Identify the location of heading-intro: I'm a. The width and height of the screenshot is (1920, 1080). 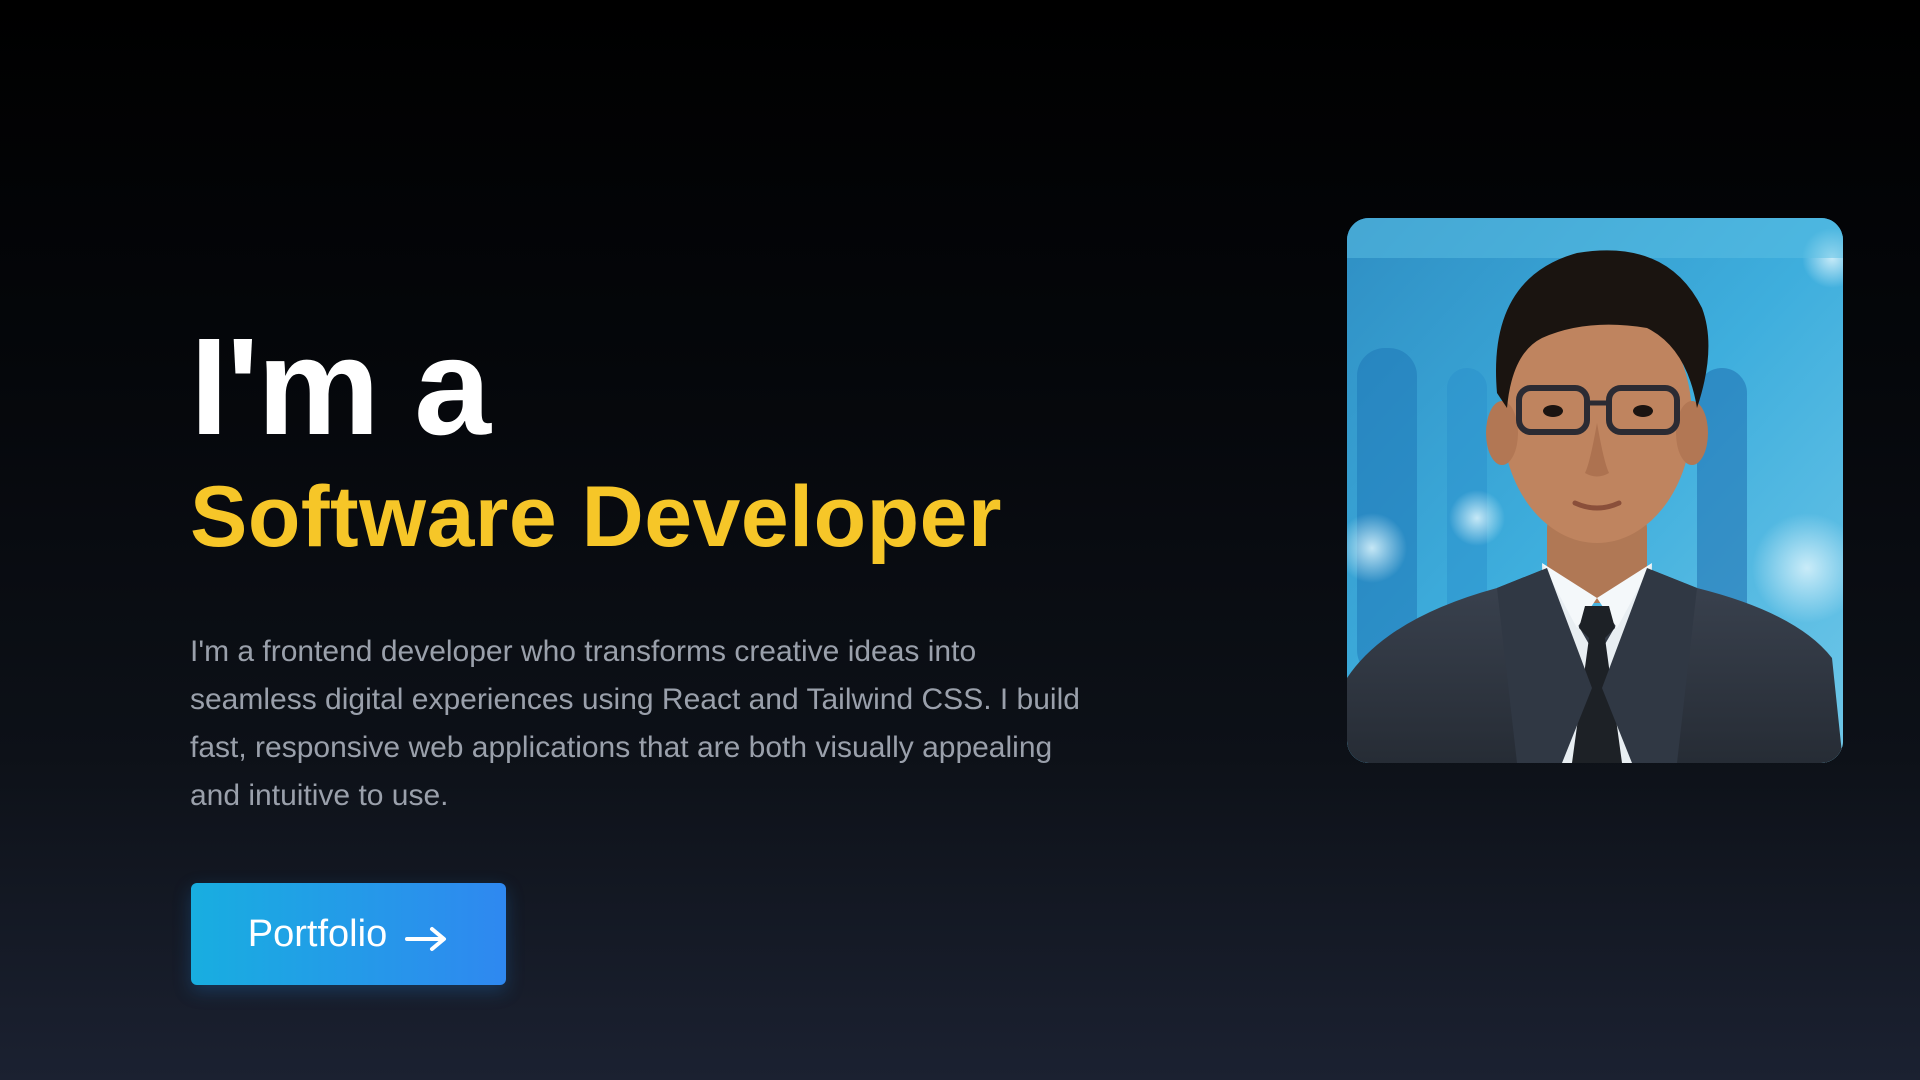
(340, 387).